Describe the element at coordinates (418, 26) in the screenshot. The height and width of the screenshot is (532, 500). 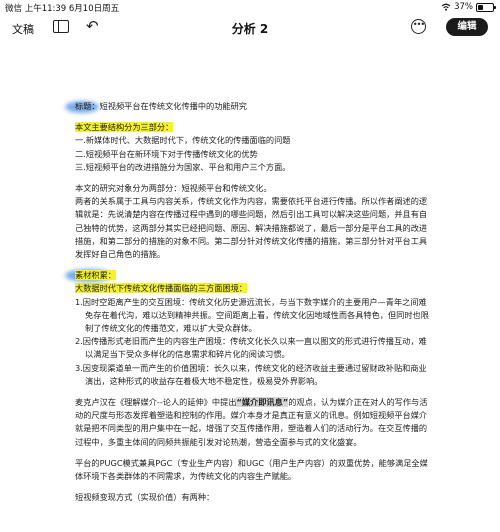
I see `more-circle-icon: •••` at that location.